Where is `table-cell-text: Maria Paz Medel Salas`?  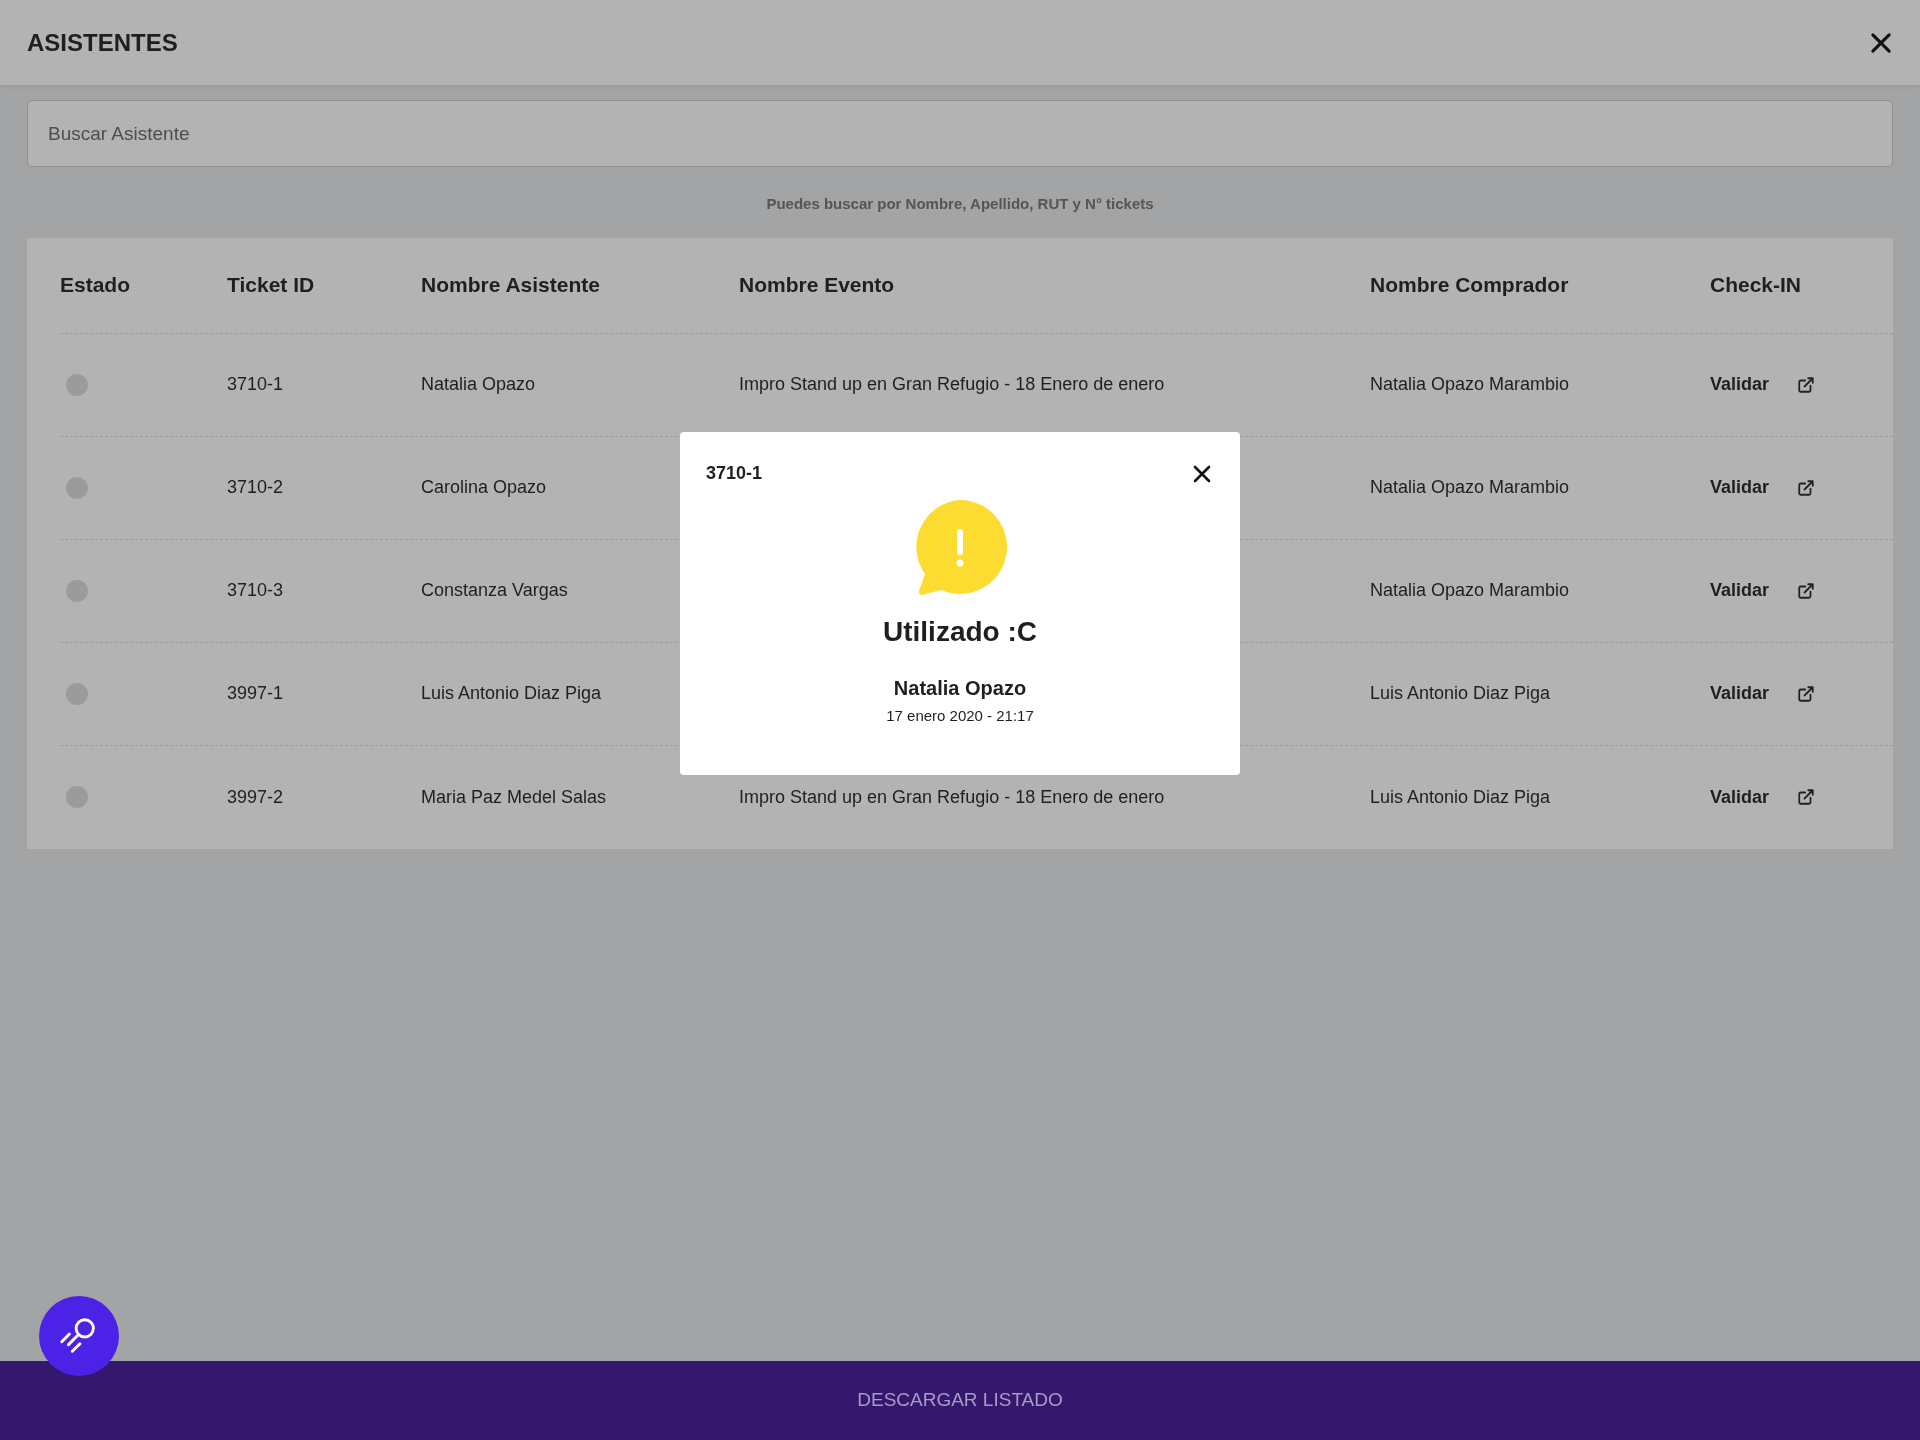 table-cell-text: Maria Paz Medel Salas is located at coordinates (514, 797).